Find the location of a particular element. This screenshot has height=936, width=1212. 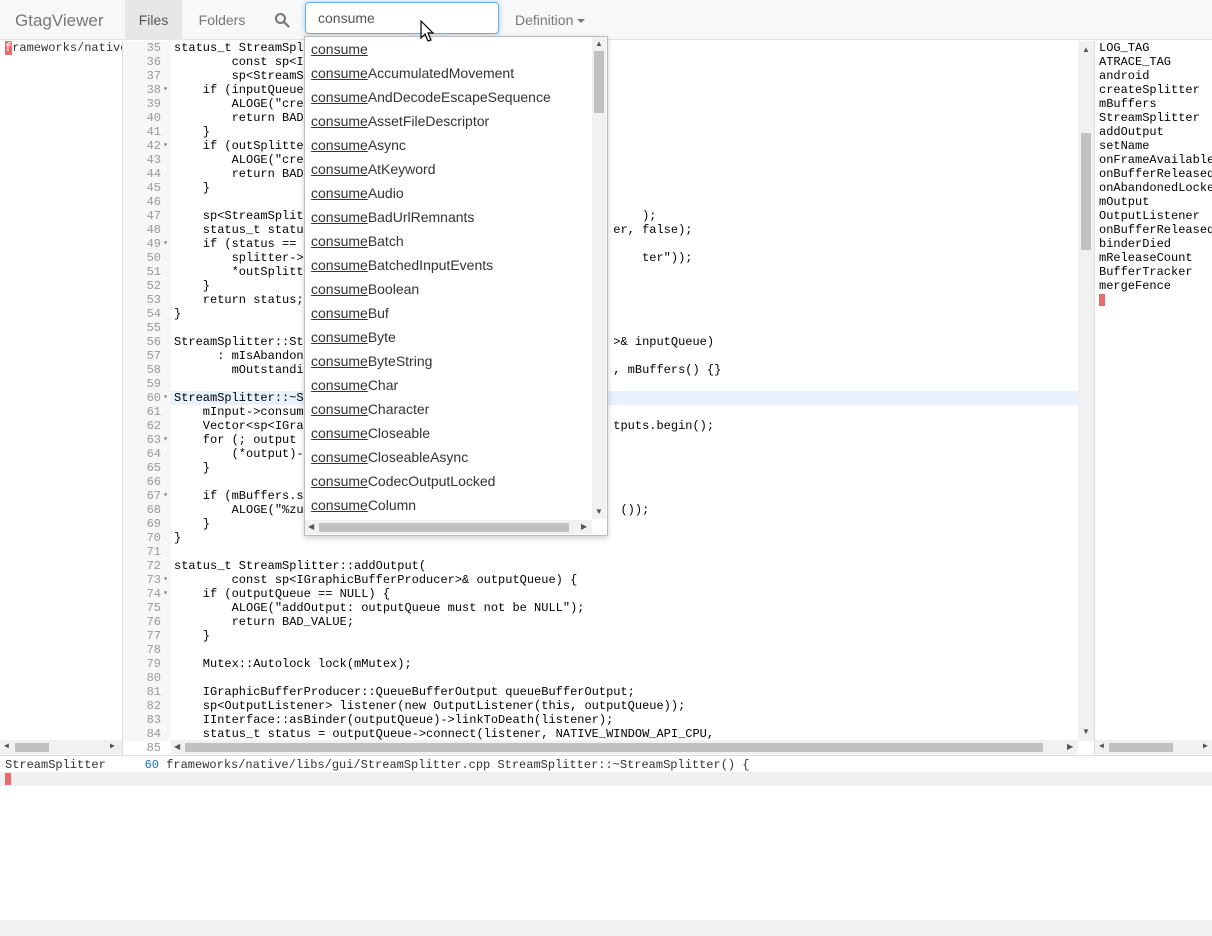

autocomplete-item: consumeBatchedInputEvents is located at coordinates (402, 265).